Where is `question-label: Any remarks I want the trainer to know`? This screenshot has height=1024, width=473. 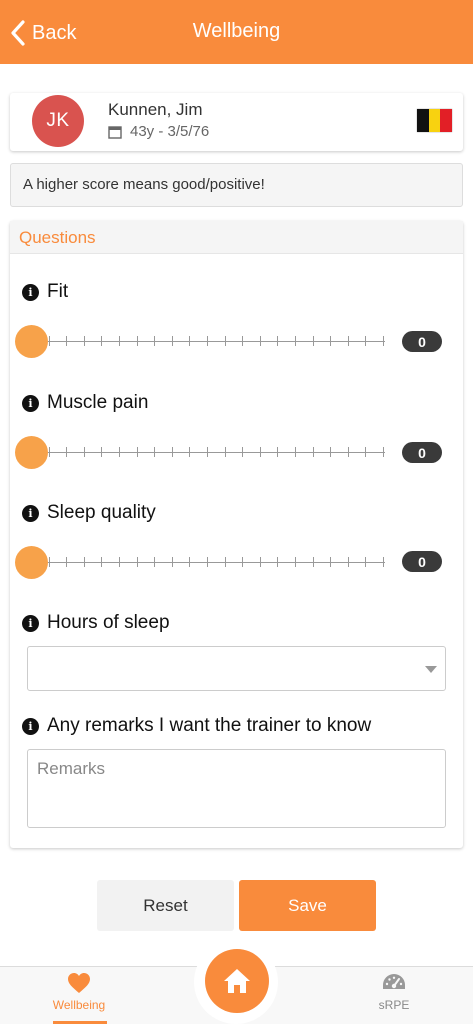 question-label: Any remarks I want the trainer to know is located at coordinates (209, 725).